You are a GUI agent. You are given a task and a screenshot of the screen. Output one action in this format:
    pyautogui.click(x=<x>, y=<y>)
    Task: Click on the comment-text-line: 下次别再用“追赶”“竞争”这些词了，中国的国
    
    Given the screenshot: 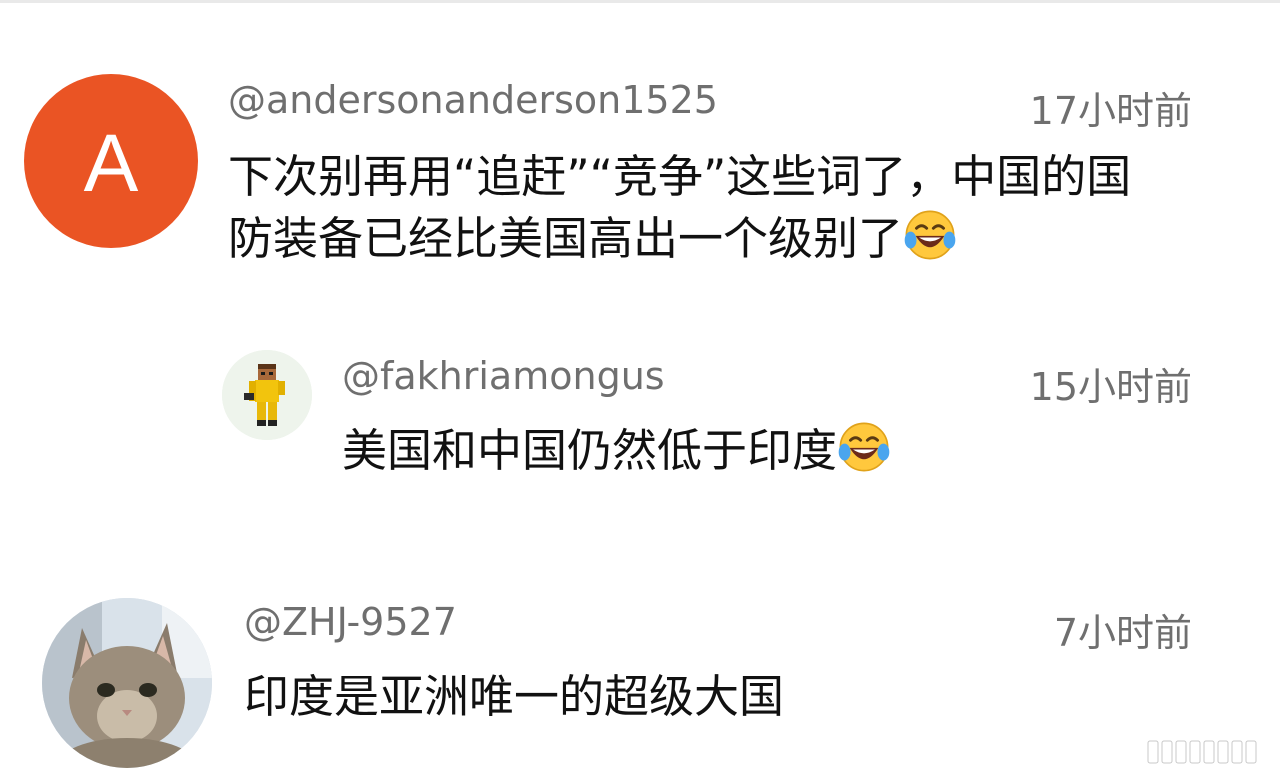 What is the action you would take?
    pyautogui.click(x=680, y=176)
    